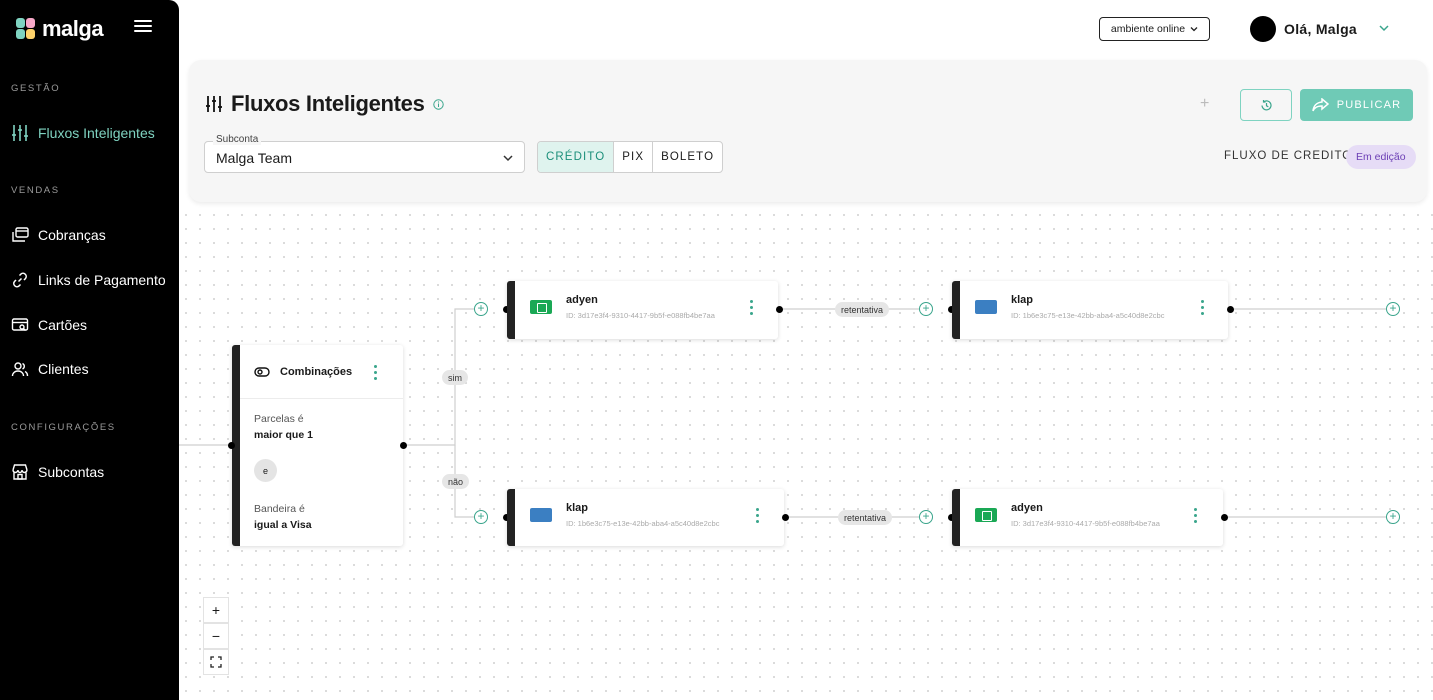  Describe the element at coordinates (328, 103) in the screenshot. I see `page-title: Fluxos Inteligentes` at that location.